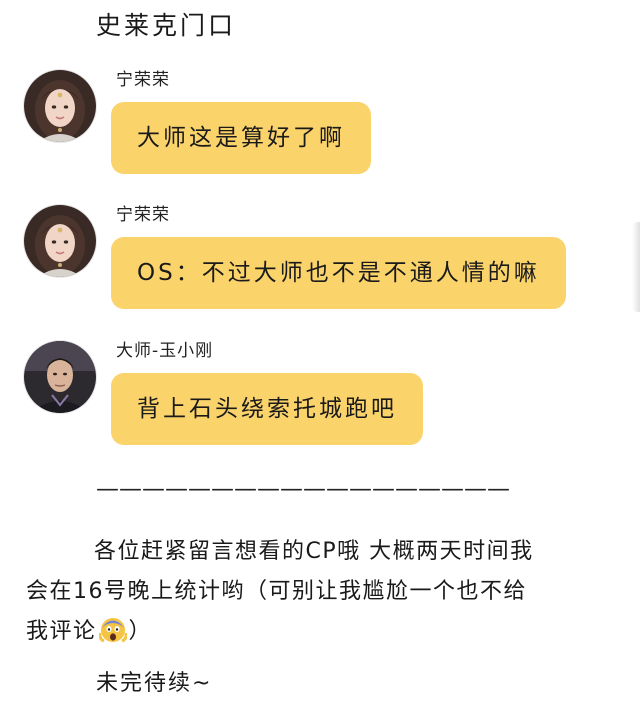 Image resolution: width=640 pixels, height=723 pixels. Describe the element at coordinates (61, 631) in the screenshot. I see `paragraph-line-3: 我评论` at that location.